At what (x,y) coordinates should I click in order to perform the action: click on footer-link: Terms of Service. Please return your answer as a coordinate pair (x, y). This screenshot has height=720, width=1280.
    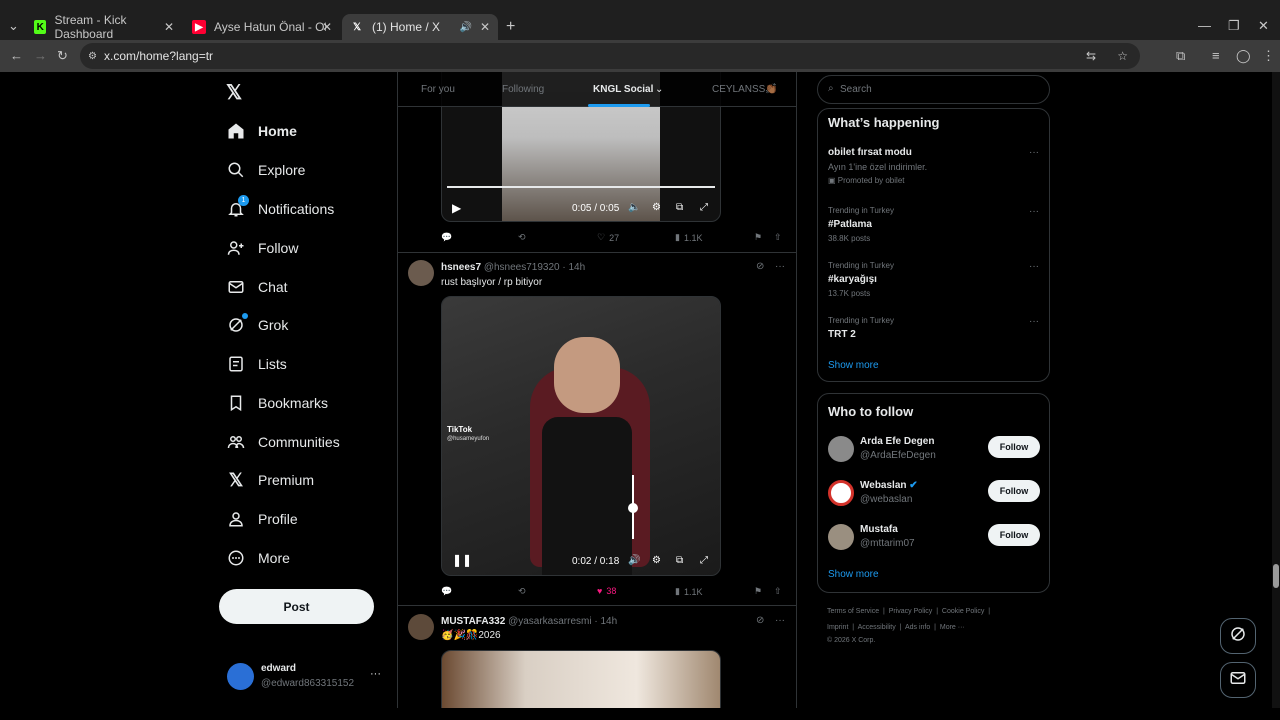
    Looking at the image, I should click on (853, 611).